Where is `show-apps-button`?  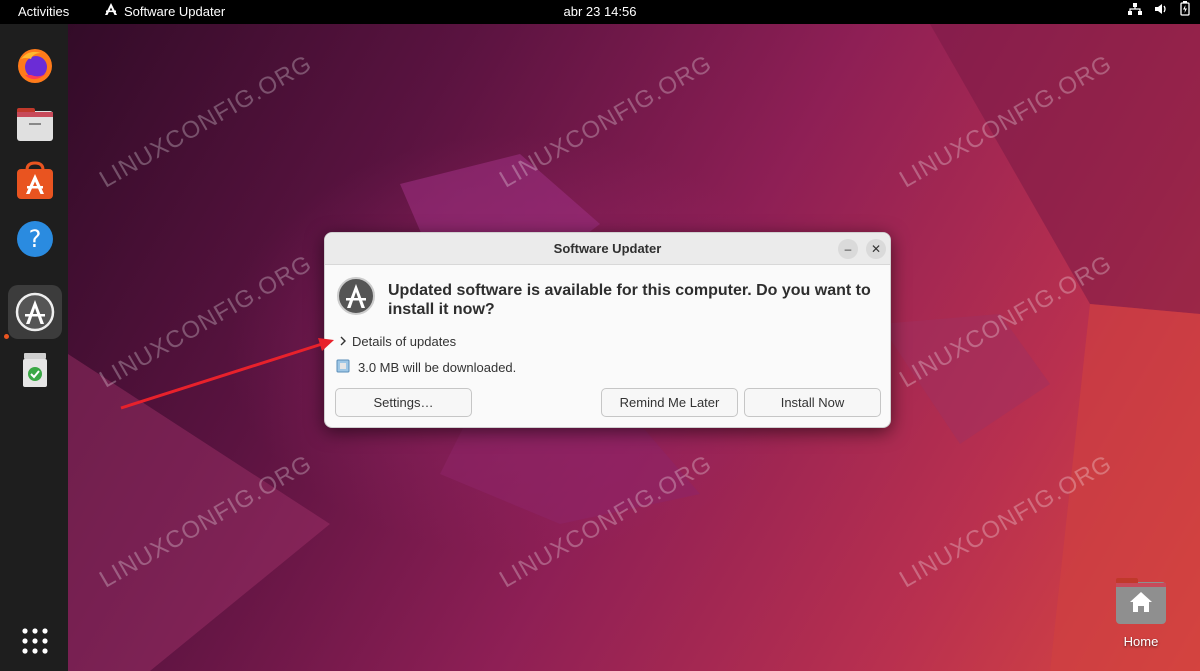
show-apps-button is located at coordinates (35, 641).